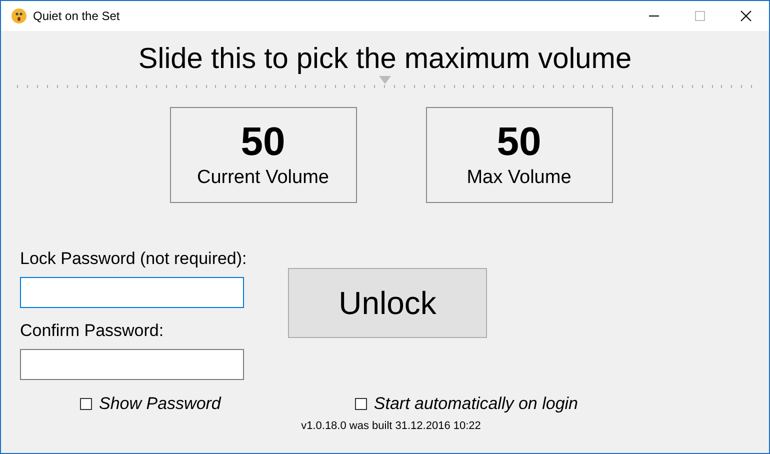  What do you see at coordinates (519, 178) in the screenshot?
I see `volume-label: Max Volume` at bounding box center [519, 178].